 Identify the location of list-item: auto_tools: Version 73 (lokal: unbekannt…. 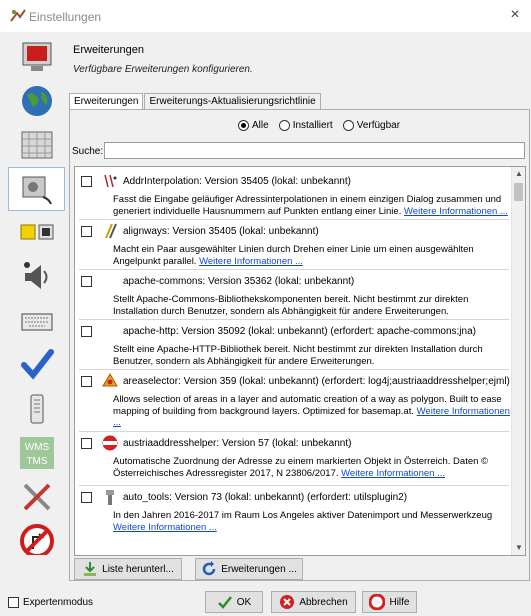
(294, 522).